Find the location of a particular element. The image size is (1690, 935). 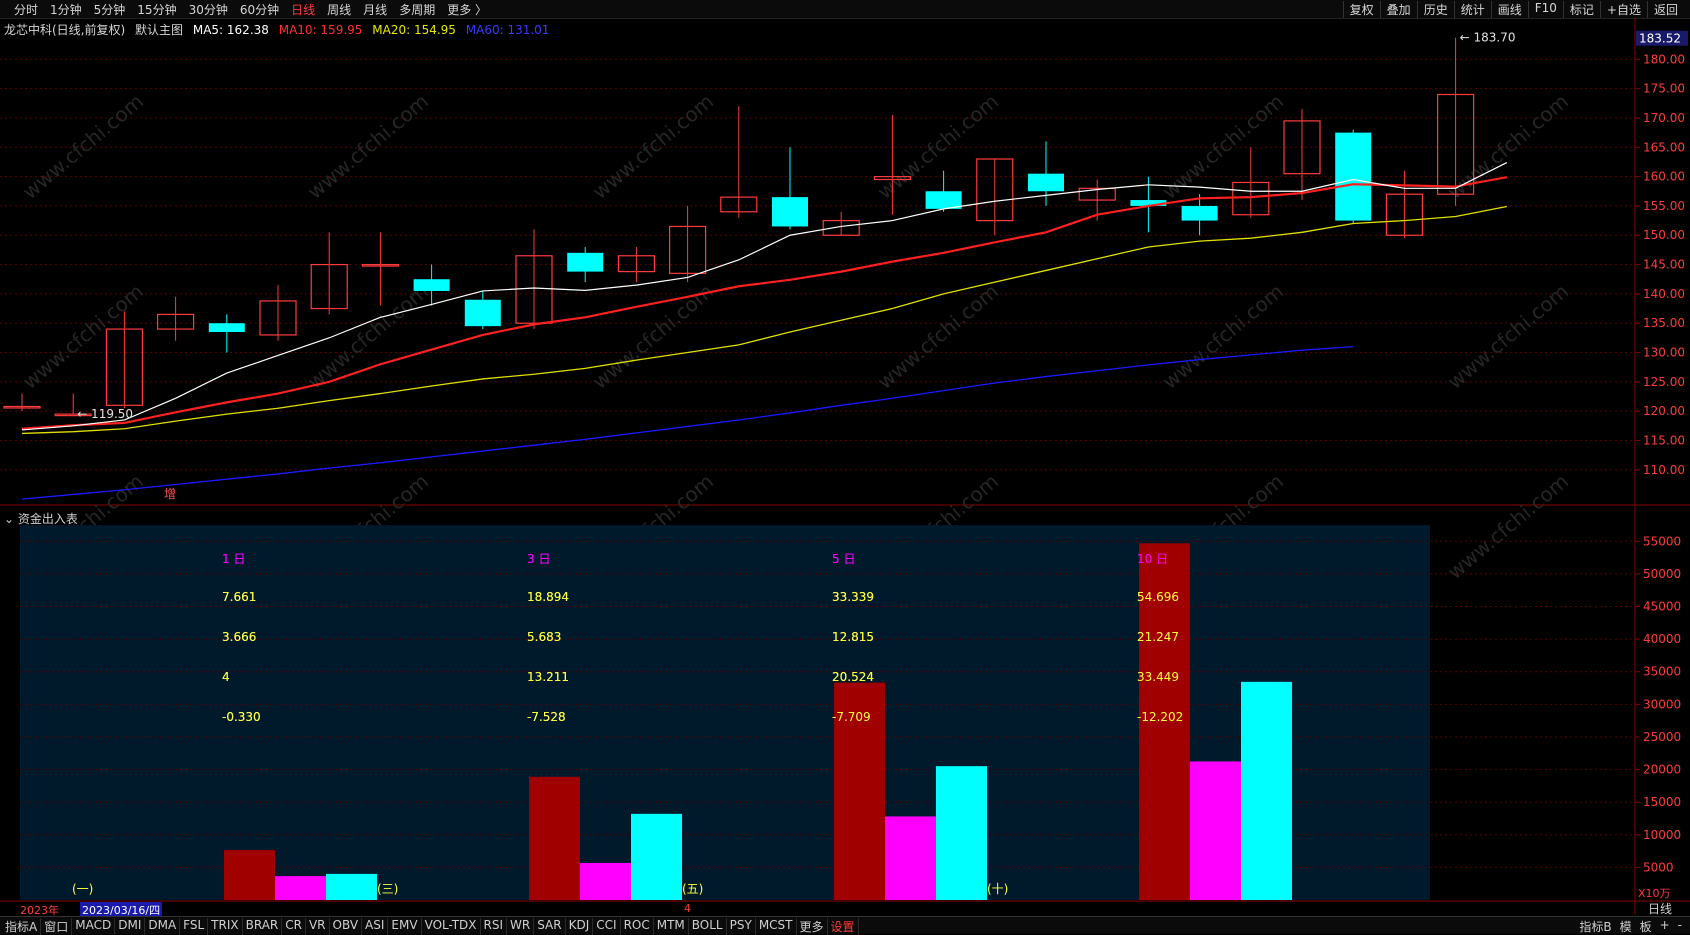

indicator-tab-9: VR is located at coordinates (318, 926).